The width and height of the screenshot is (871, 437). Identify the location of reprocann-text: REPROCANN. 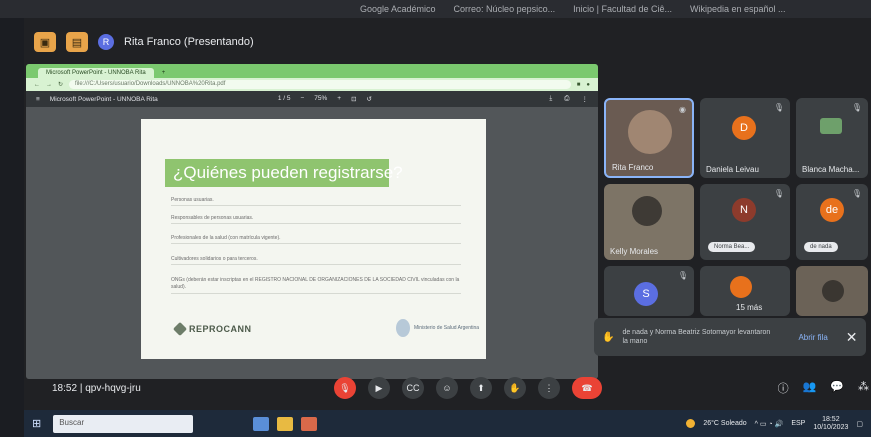
(220, 329).